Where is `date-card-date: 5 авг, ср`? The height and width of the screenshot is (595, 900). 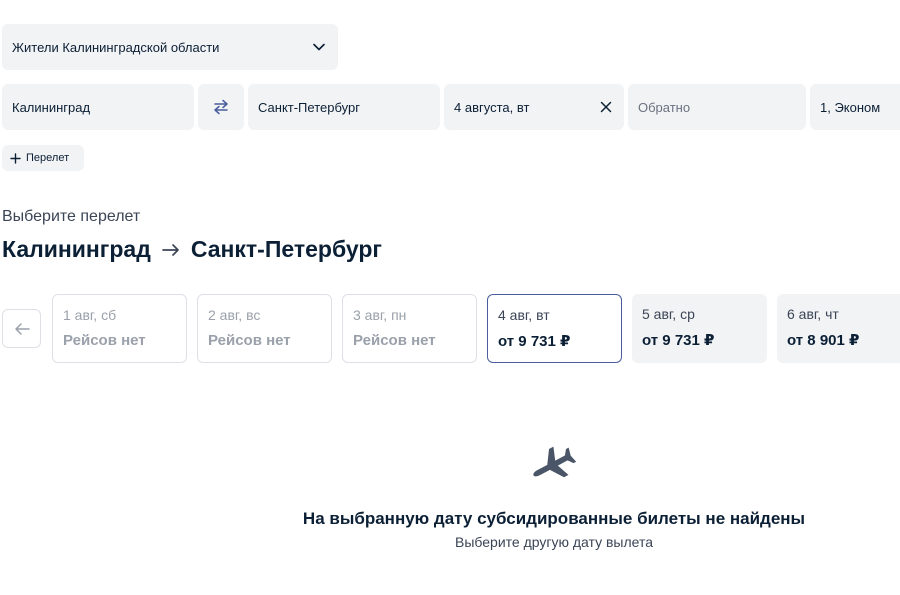 date-card-date: 5 авг, ср is located at coordinates (668, 314).